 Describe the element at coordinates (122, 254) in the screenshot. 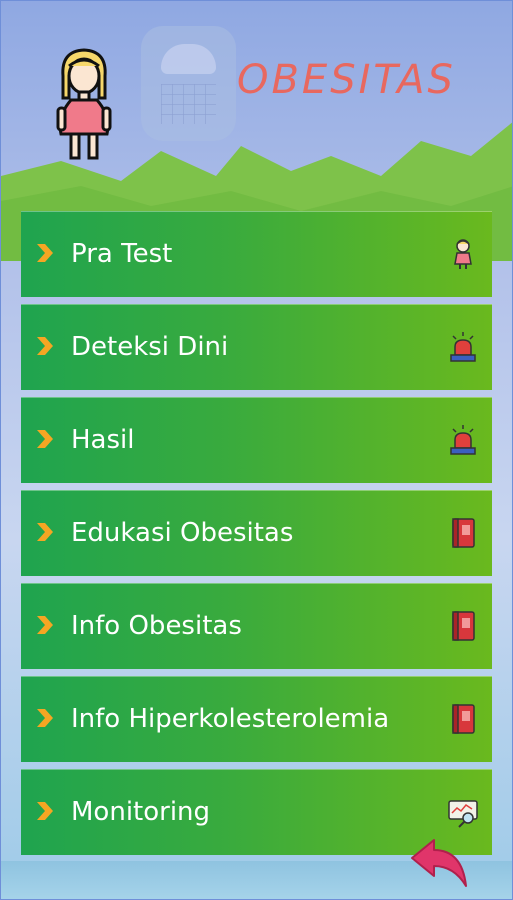

I see `menu-item-label: Pra Test` at that location.